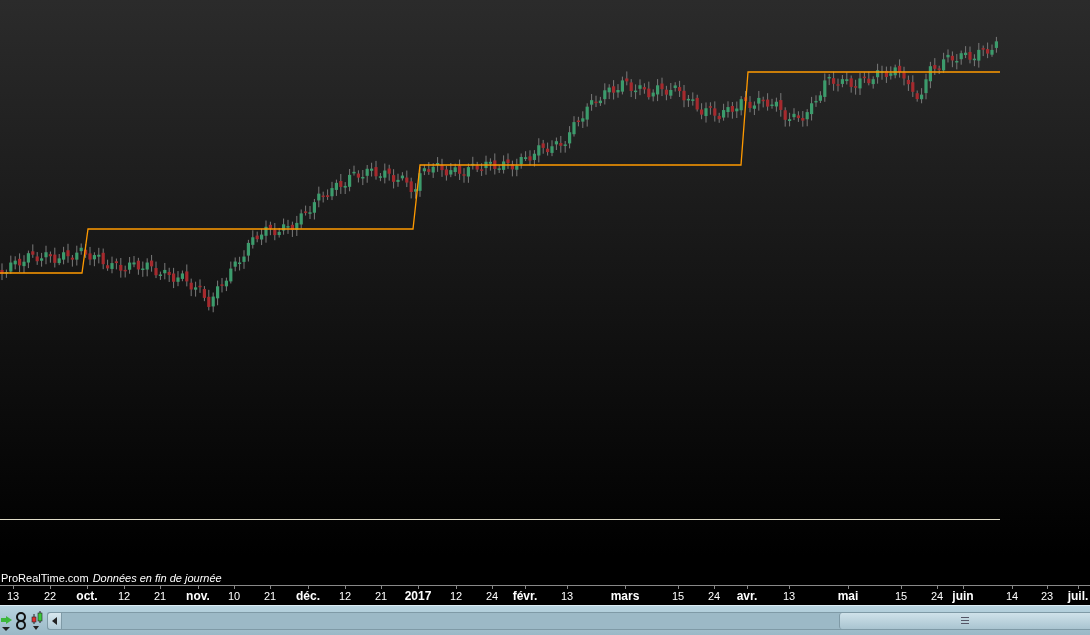 The height and width of the screenshot is (635, 1090). I want to click on axis-label: 14, so click(1012, 596).